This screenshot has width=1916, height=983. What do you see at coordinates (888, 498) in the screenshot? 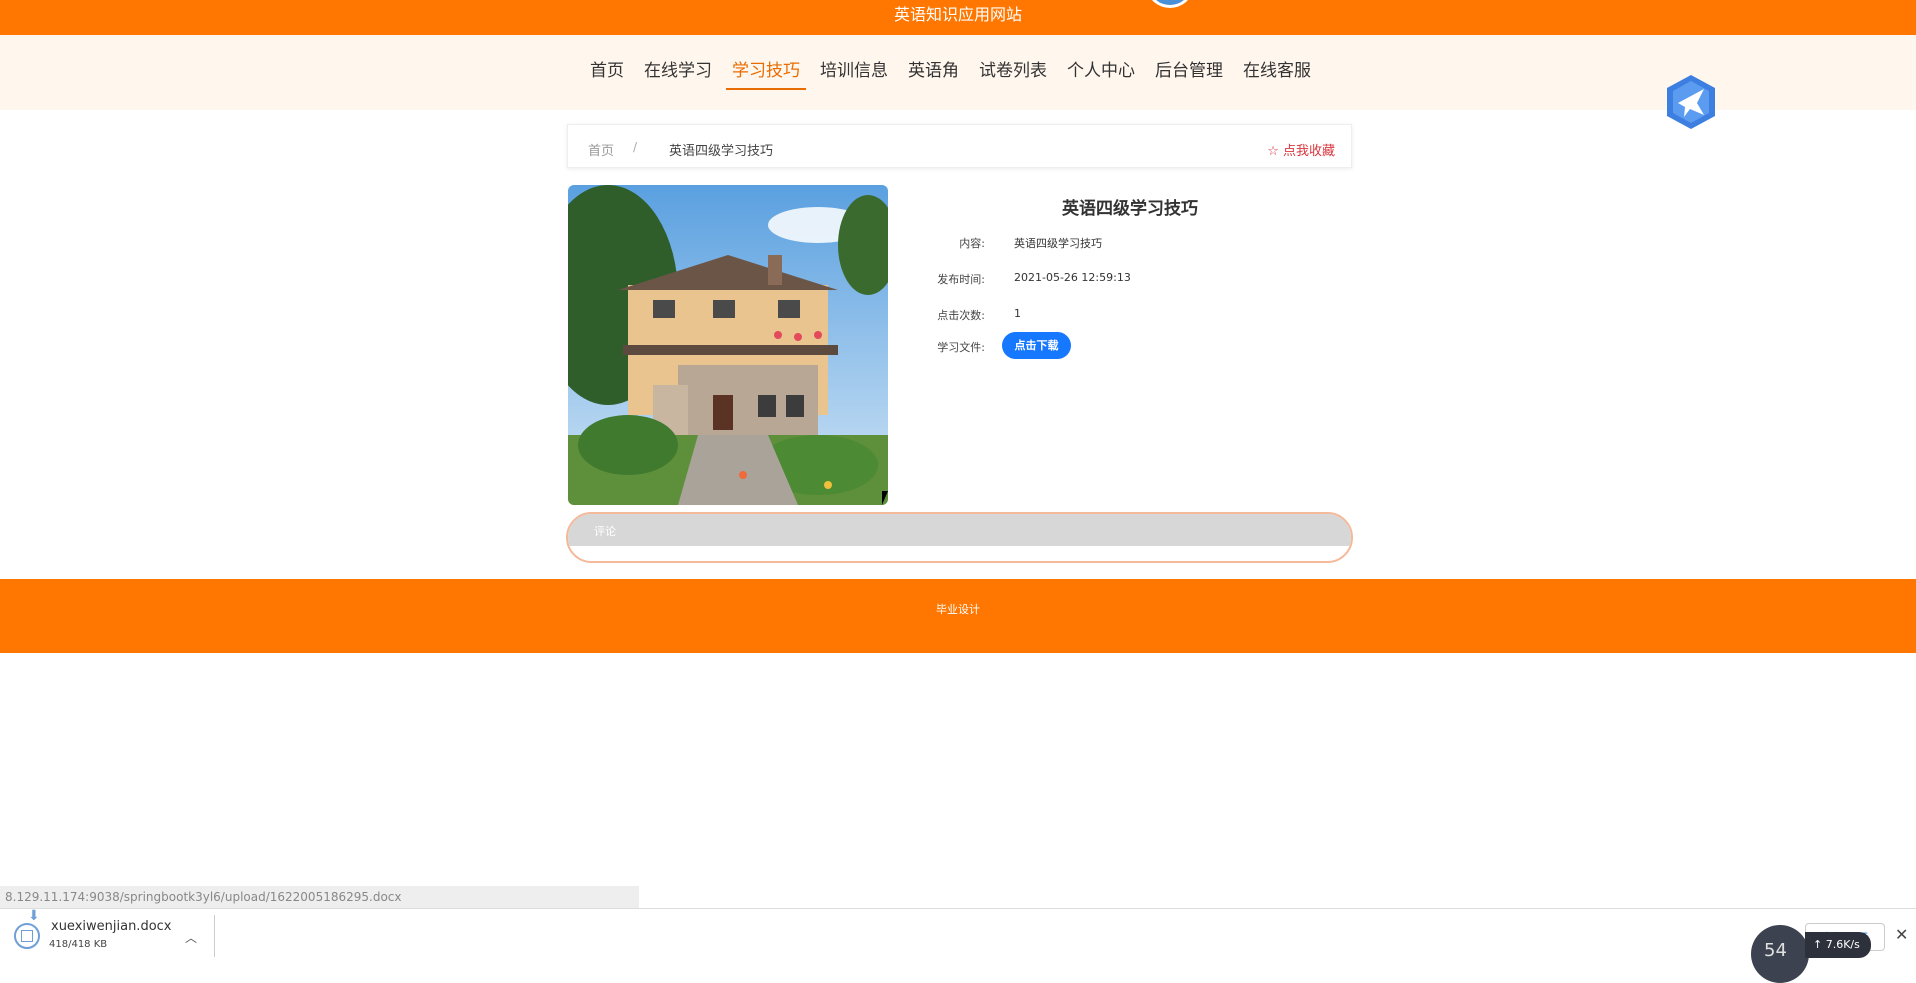
I see `mouse-cursor-icon` at bounding box center [888, 498].